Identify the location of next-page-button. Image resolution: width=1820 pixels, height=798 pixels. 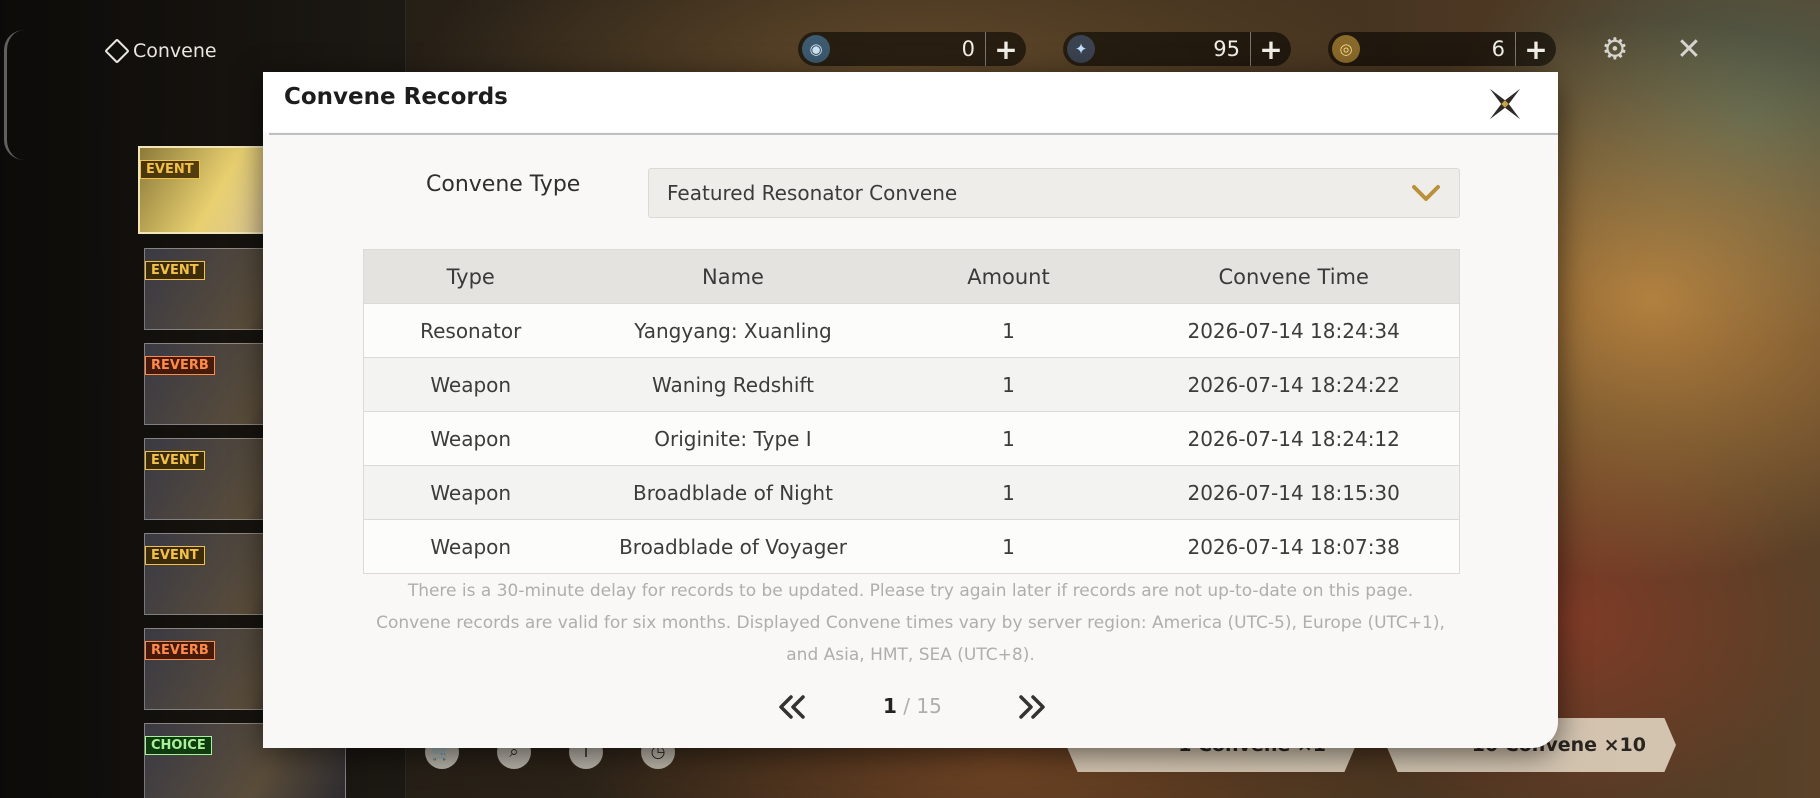
(1032, 707).